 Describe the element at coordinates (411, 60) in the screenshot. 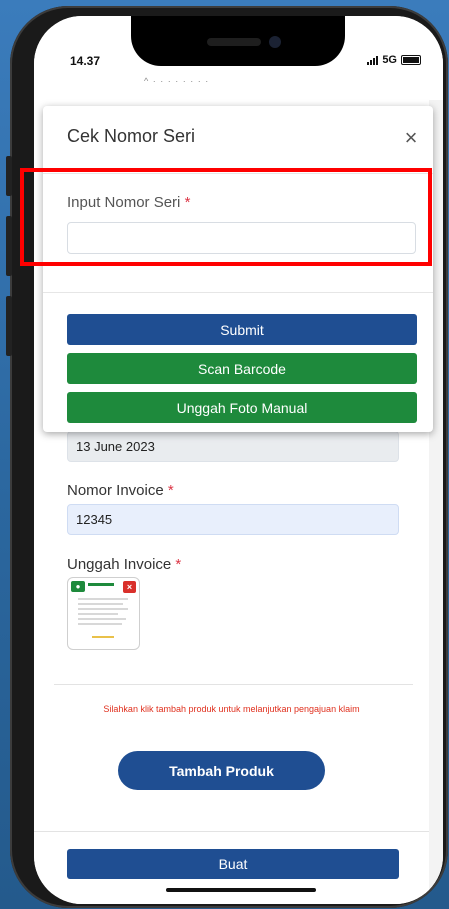

I see `battery-icon` at that location.